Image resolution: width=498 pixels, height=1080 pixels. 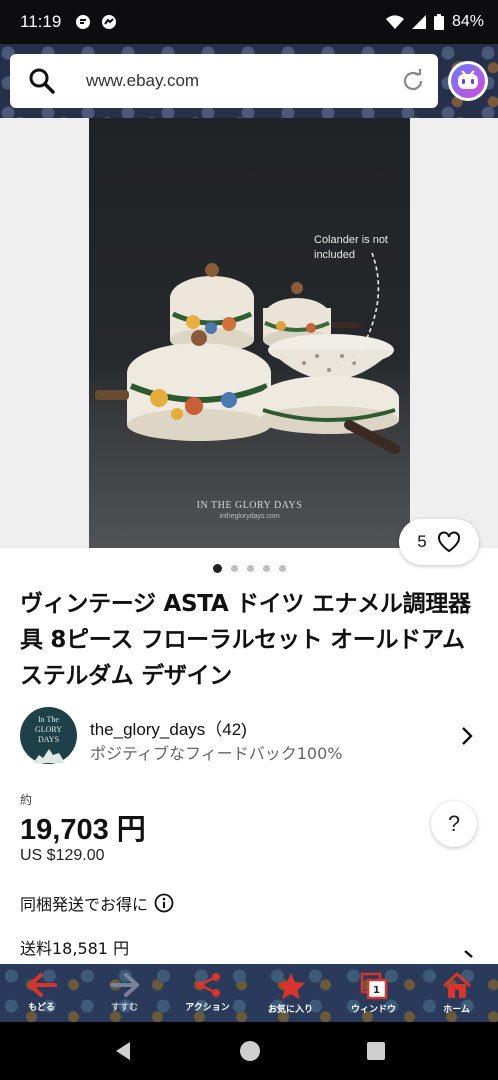 What do you see at coordinates (124, 1008) in the screenshot?
I see `forward-label: すすむ` at bounding box center [124, 1008].